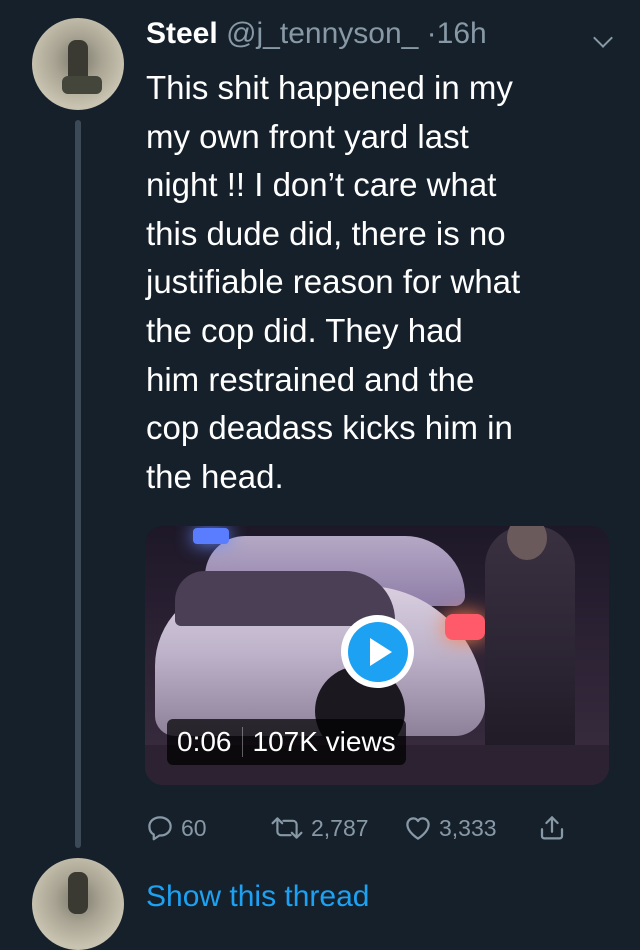  What do you see at coordinates (322, 33) in the screenshot?
I see `user-handle: @j_tennyson_` at bounding box center [322, 33].